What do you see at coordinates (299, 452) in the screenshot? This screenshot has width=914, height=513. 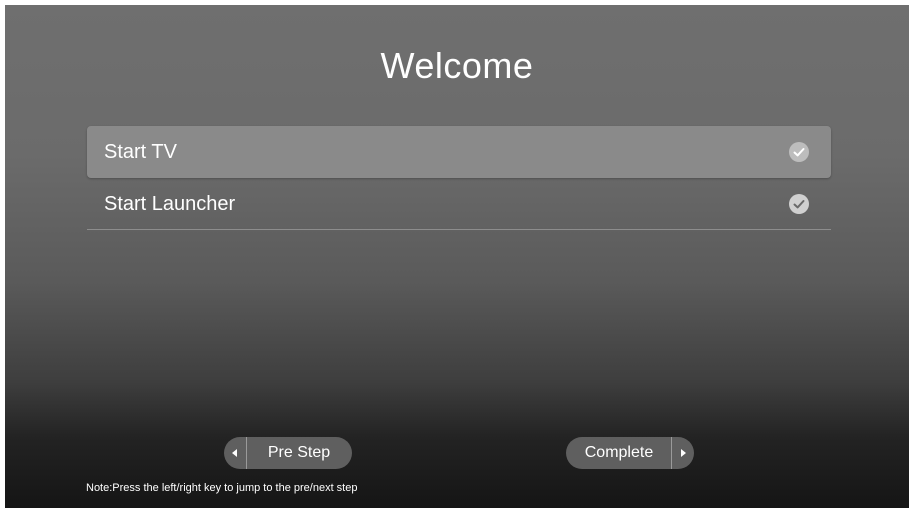 I see `pre-step-label: Pre Step` at bounding box center [299, 452].